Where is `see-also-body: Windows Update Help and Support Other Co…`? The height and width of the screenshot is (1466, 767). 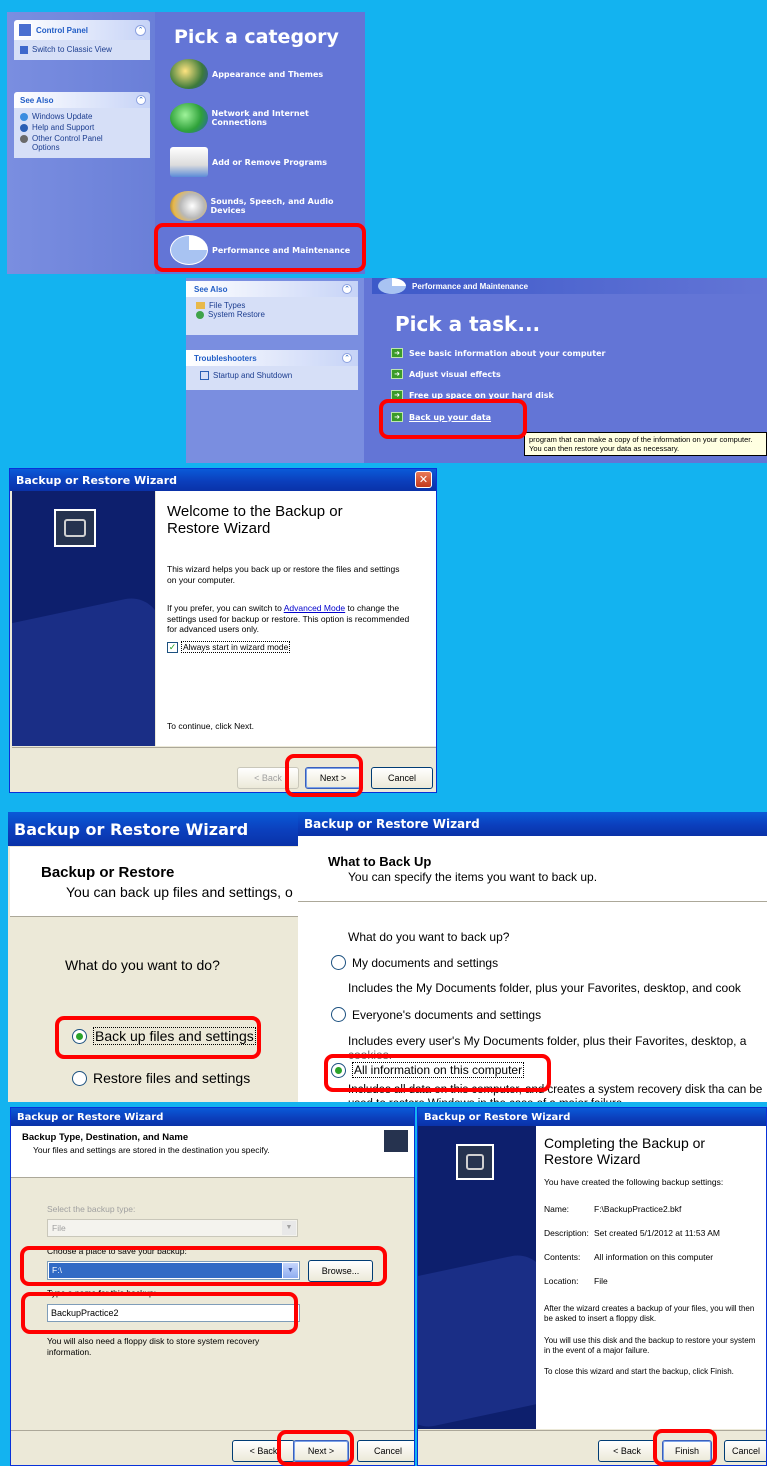
see-also-body: Windows Update Help and Support Other Co… is located at coordinates (82, 133).